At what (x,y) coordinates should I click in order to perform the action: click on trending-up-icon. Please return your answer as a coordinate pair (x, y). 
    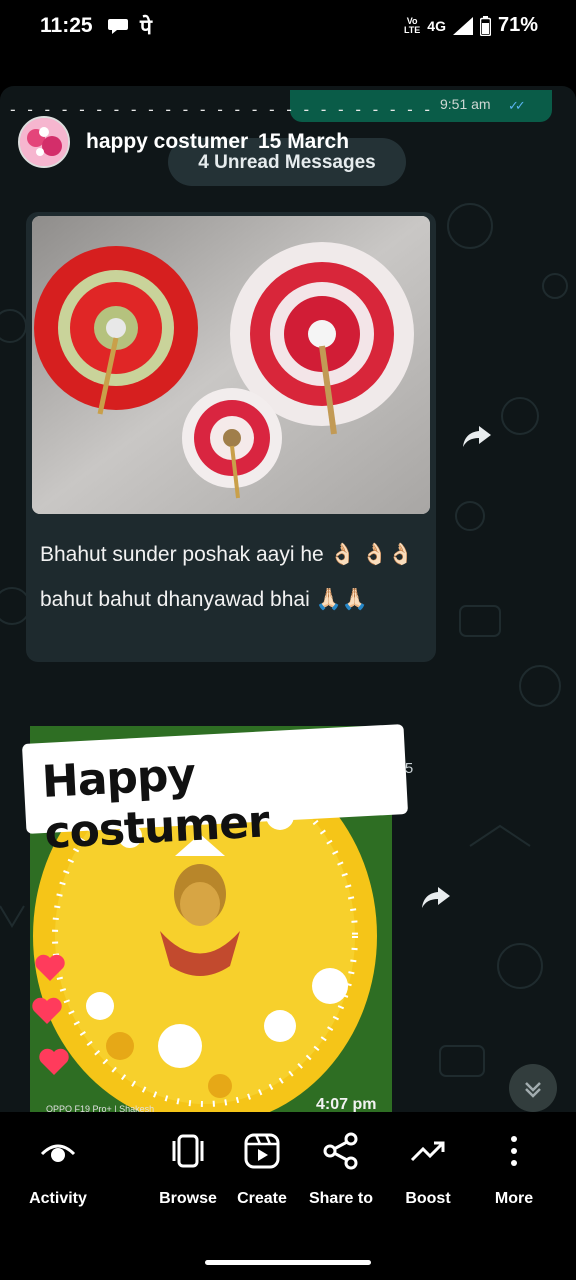
    Looking at the image, I should click on (427, 1151).